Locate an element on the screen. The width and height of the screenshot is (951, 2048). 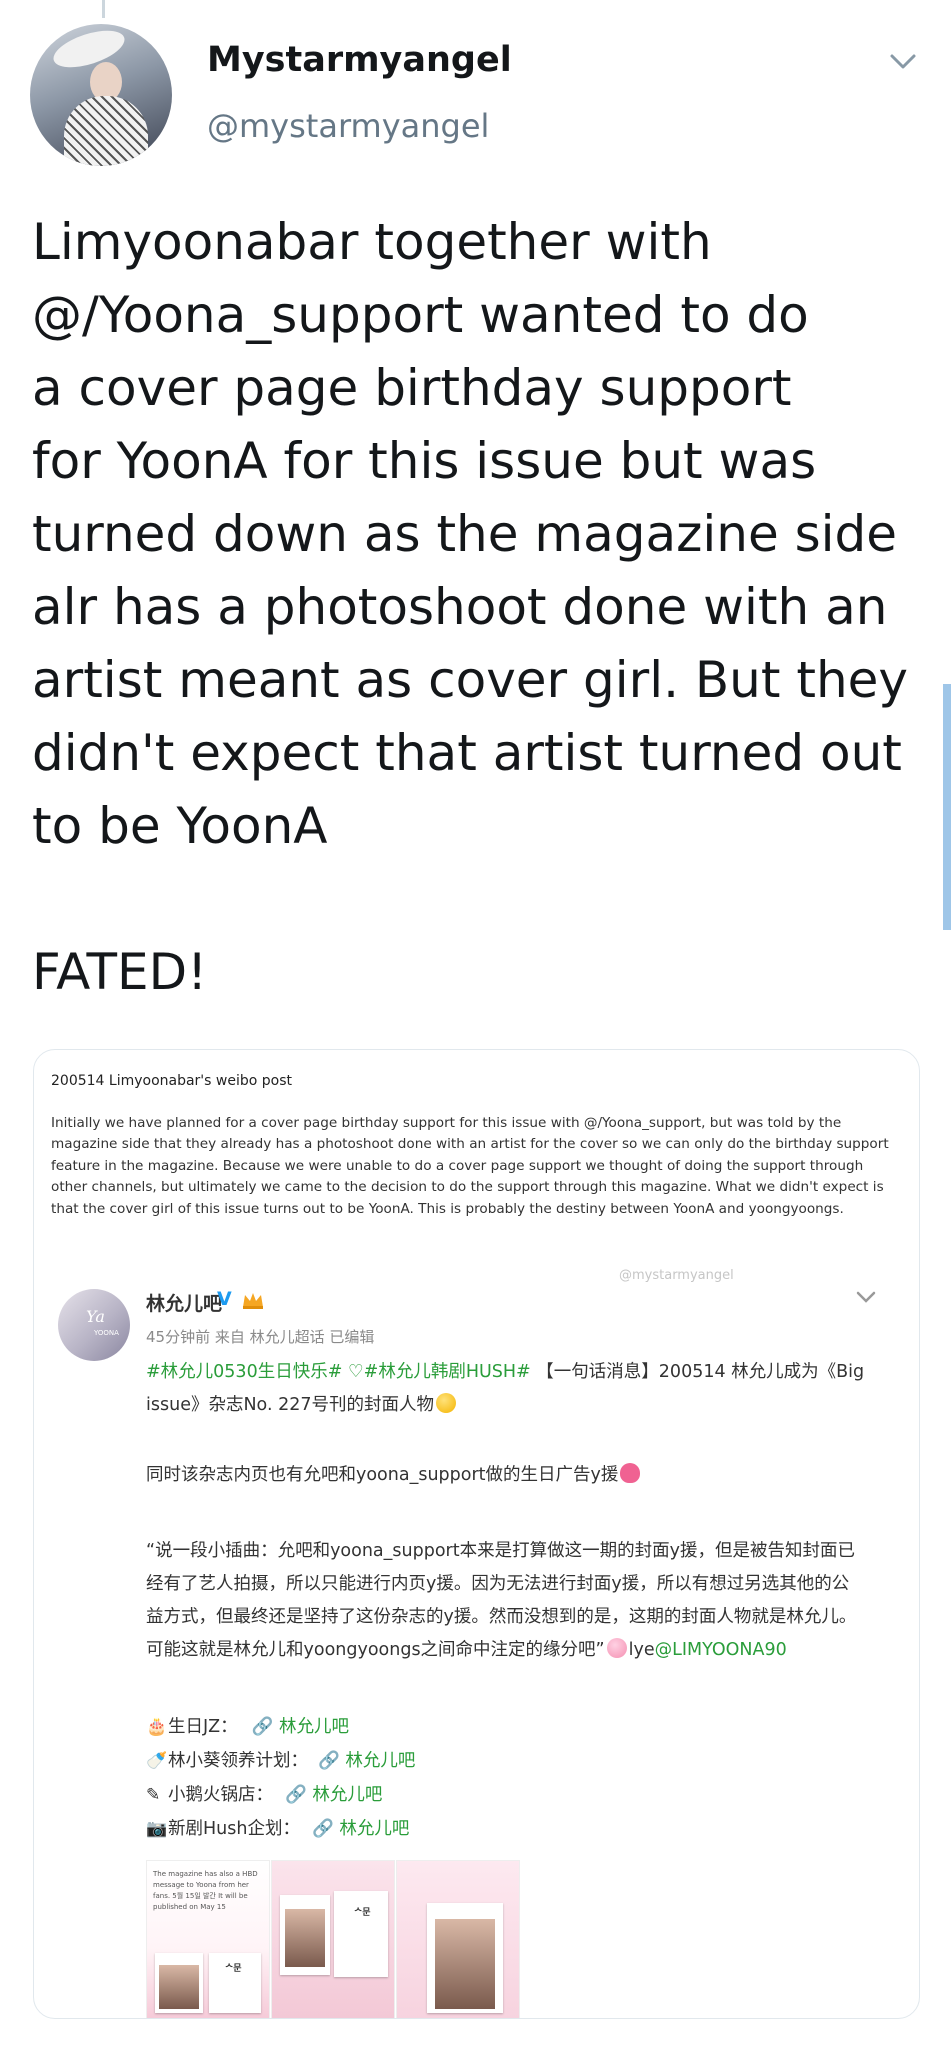
weibo-paragraph-2-text: 同时该杂志内页也有允吧和yoona_support做的生日广告y援 is located at coordinates (382, 1475).